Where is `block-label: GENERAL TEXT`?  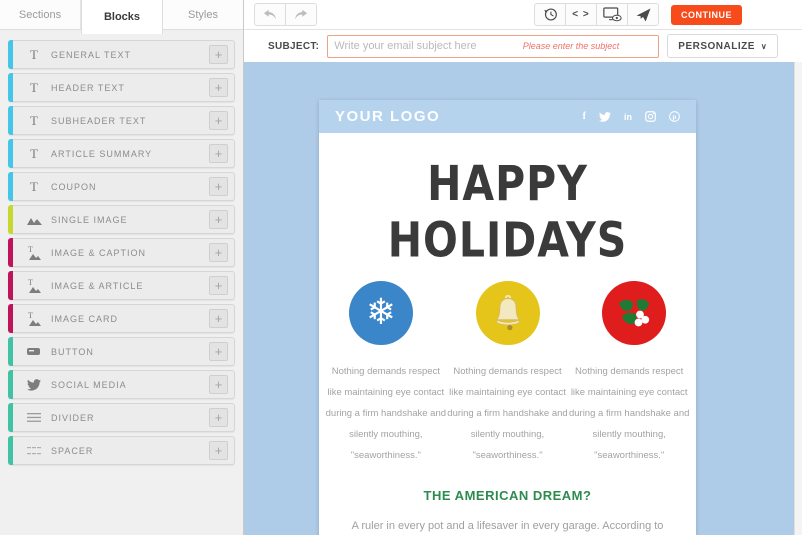 block-label: GENERAL TEXT is located at coordinates (91, 54).